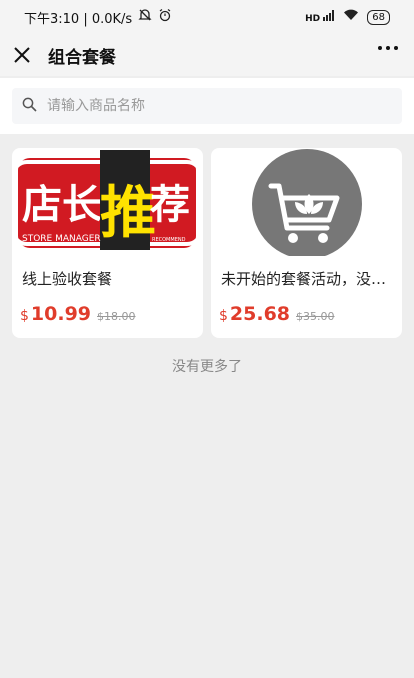 The height and width of the screenshot is (678, 414). I want to click on product-image-cart, so click(306, 203).